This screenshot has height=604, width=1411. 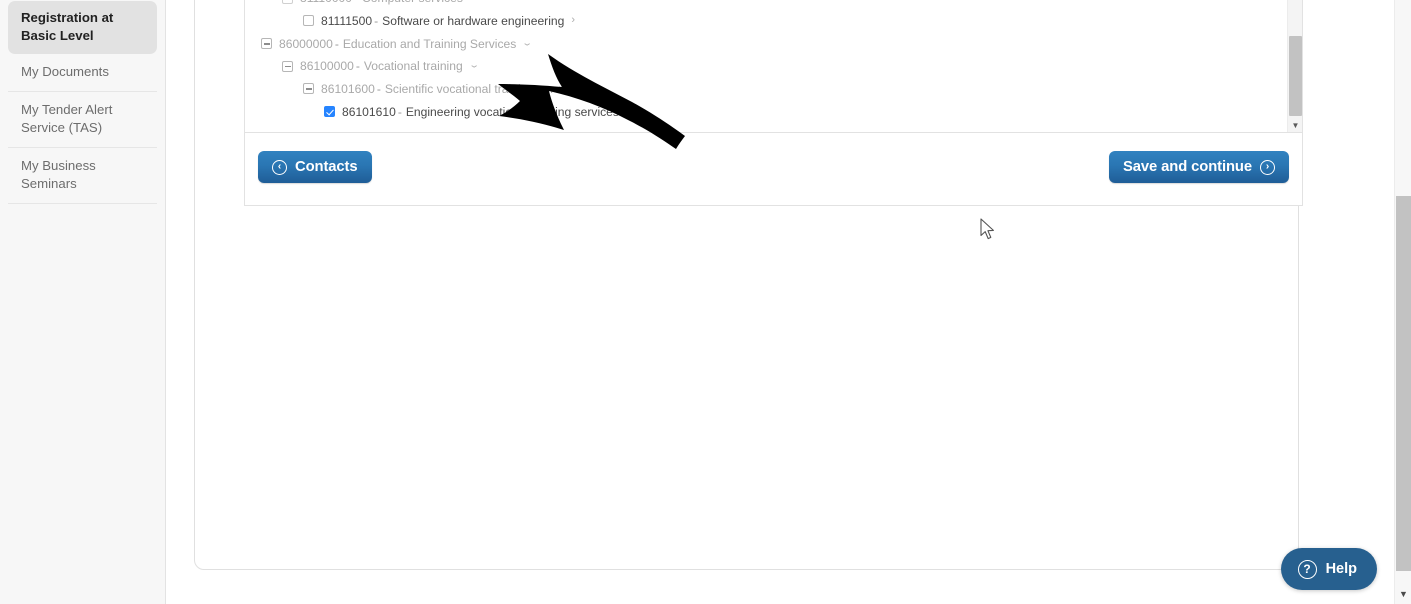 I want to click on tree-item-code: 86100000, so click(x=327, y=66).